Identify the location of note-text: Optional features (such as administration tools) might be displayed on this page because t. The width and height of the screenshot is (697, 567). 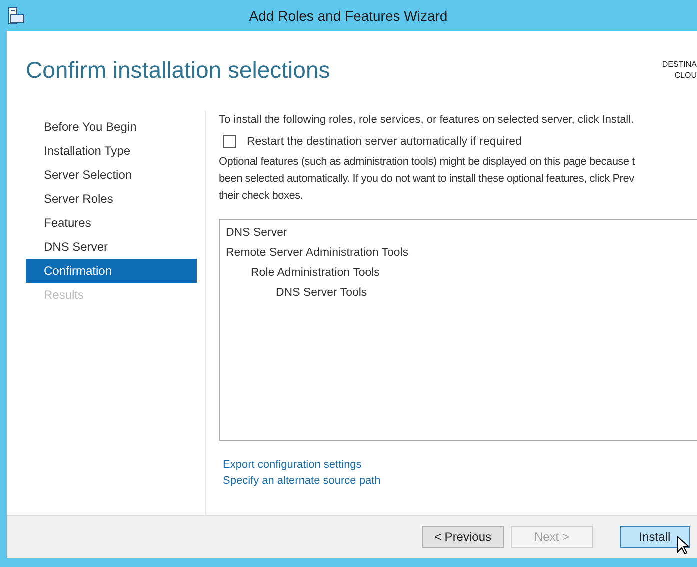
(427, 162).